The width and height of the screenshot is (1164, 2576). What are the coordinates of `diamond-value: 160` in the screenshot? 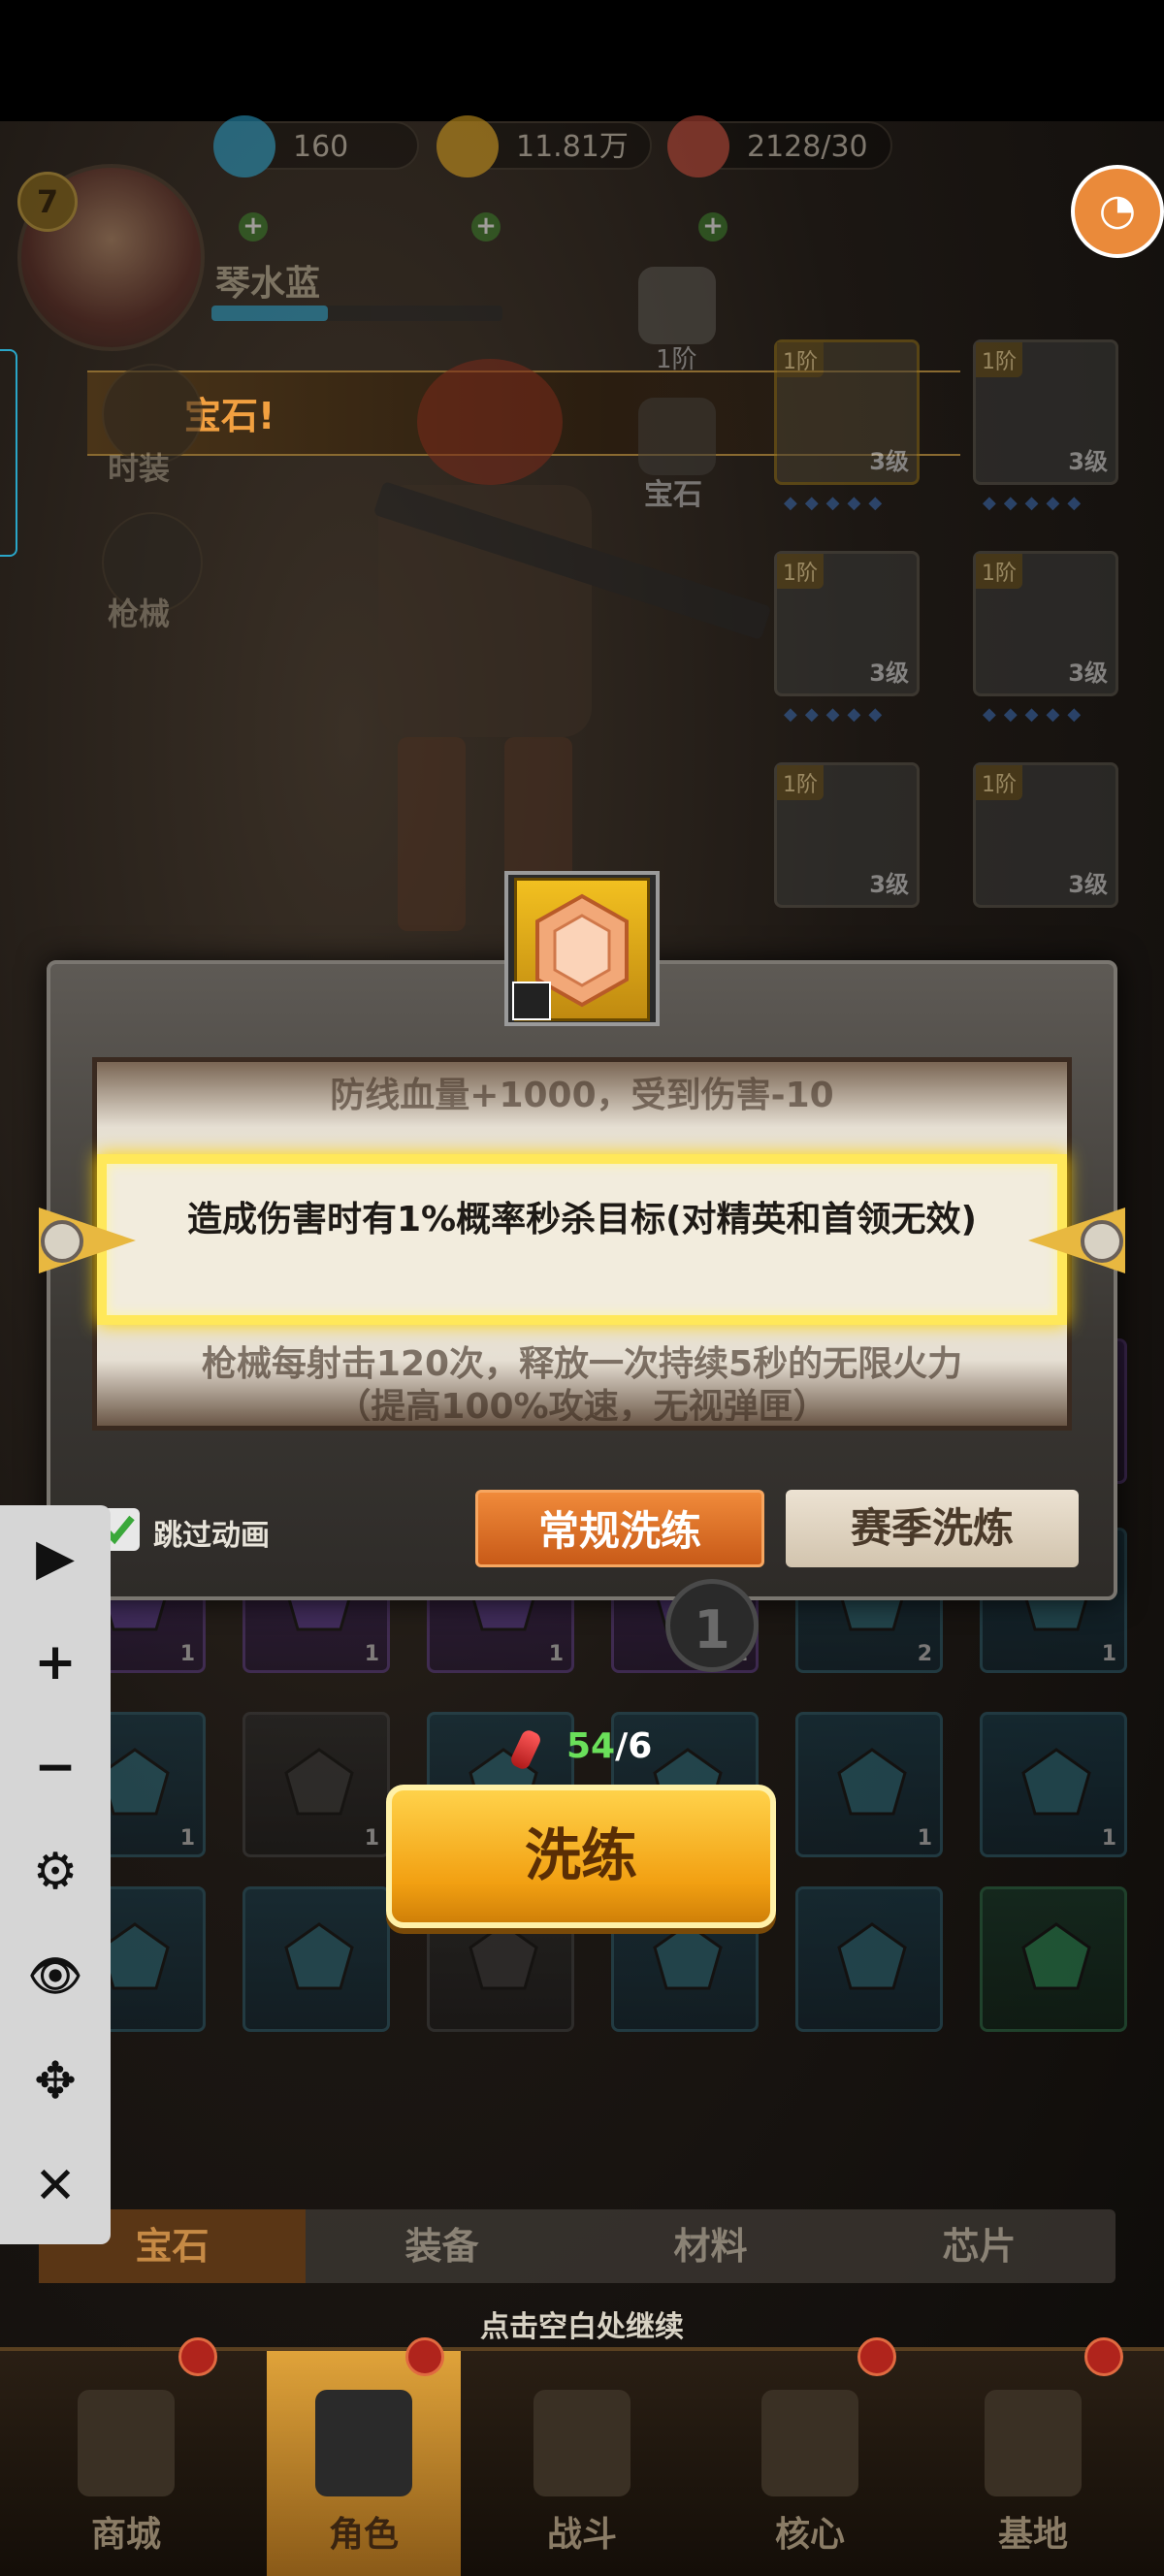 It's located at (321, 147).